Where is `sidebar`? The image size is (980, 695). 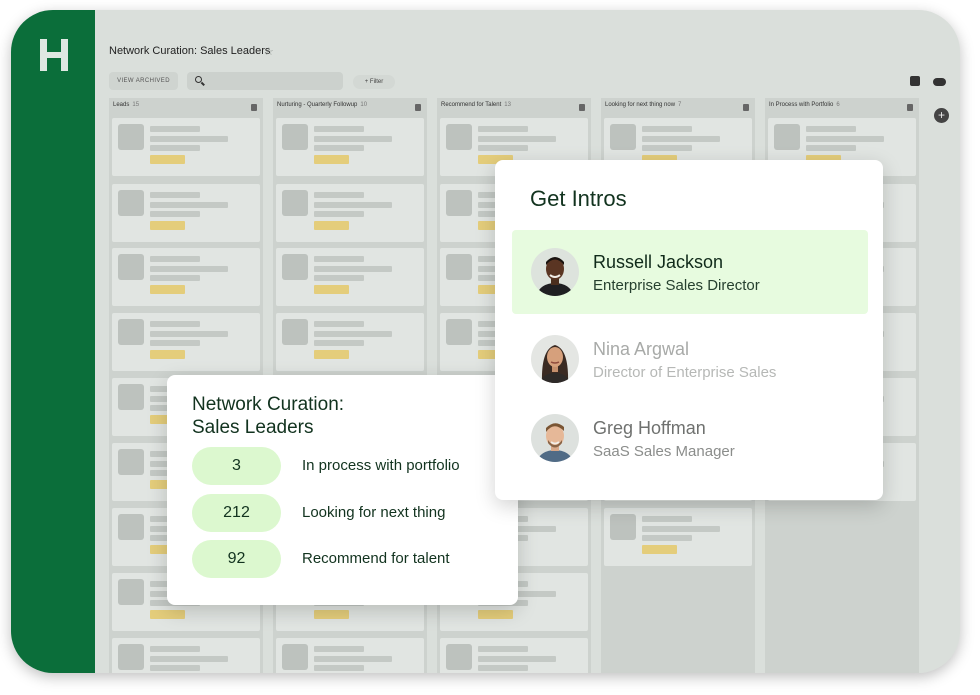
sidebar is located at coordinates (53, 341).